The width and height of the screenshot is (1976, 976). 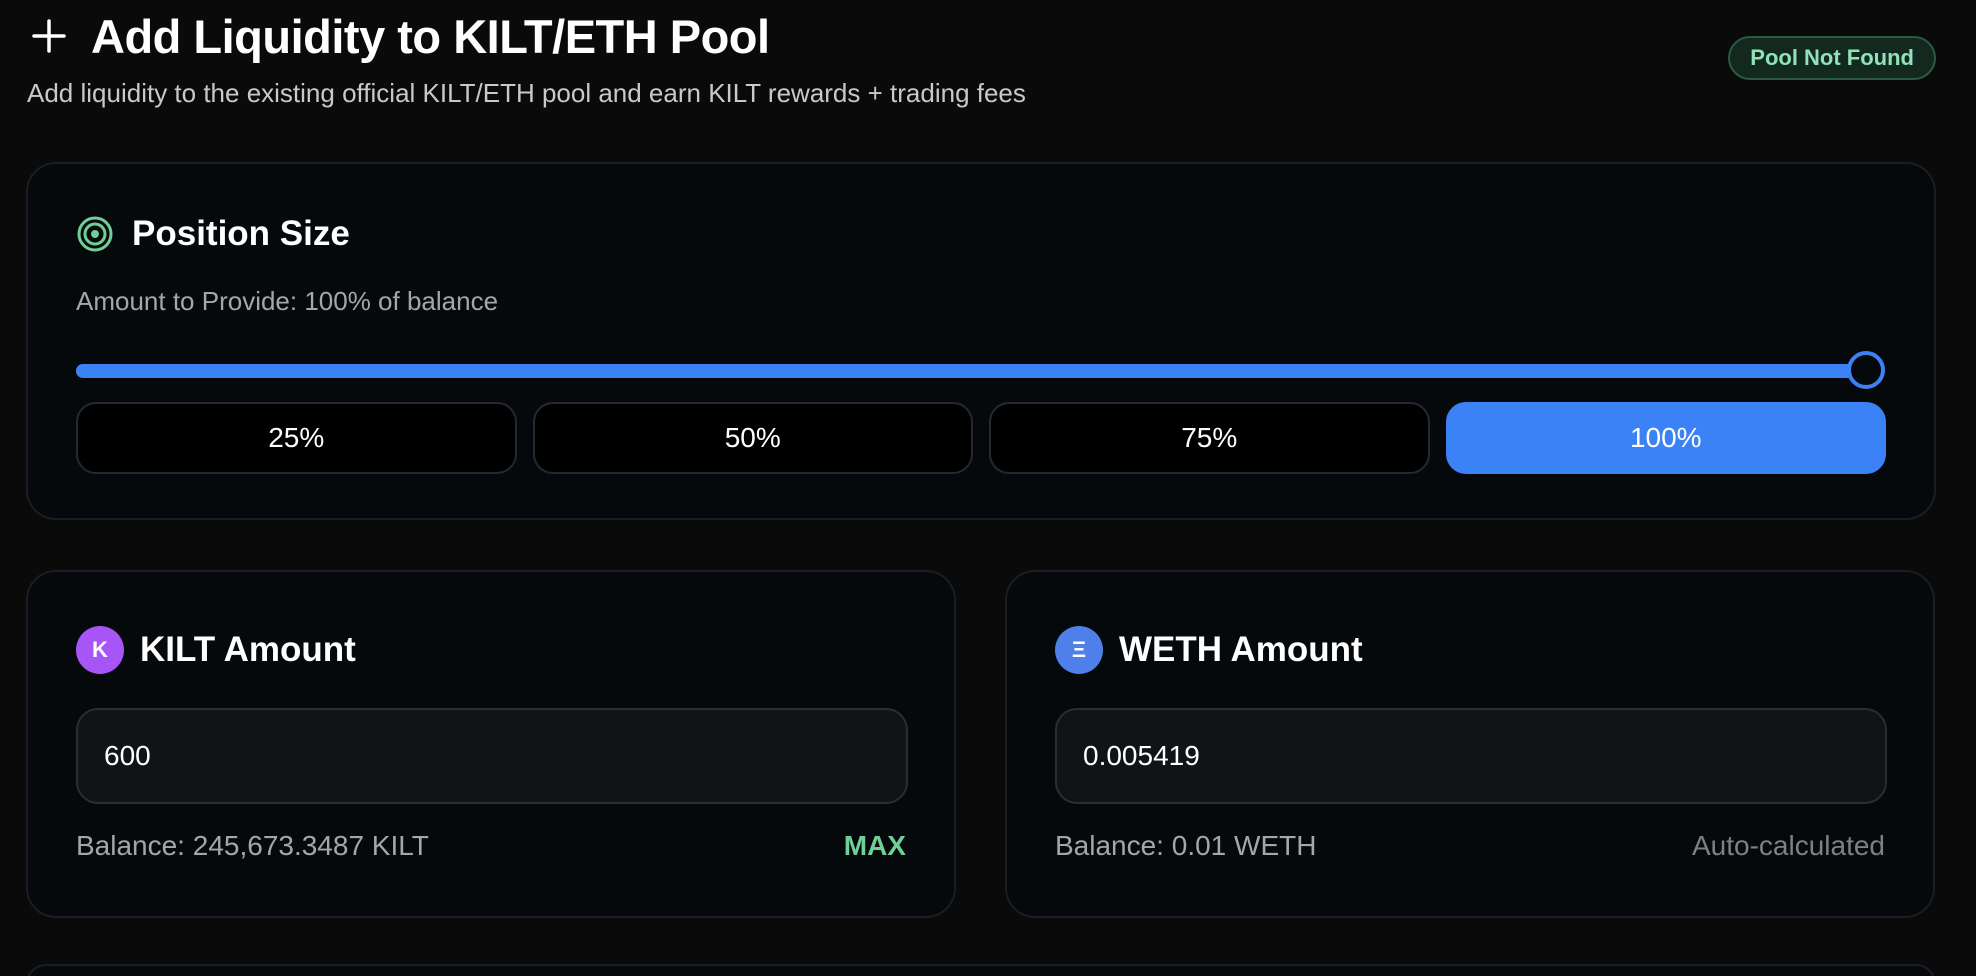 I want to click on status-badge: Pool Not Found, so click(x=1832, y=58).